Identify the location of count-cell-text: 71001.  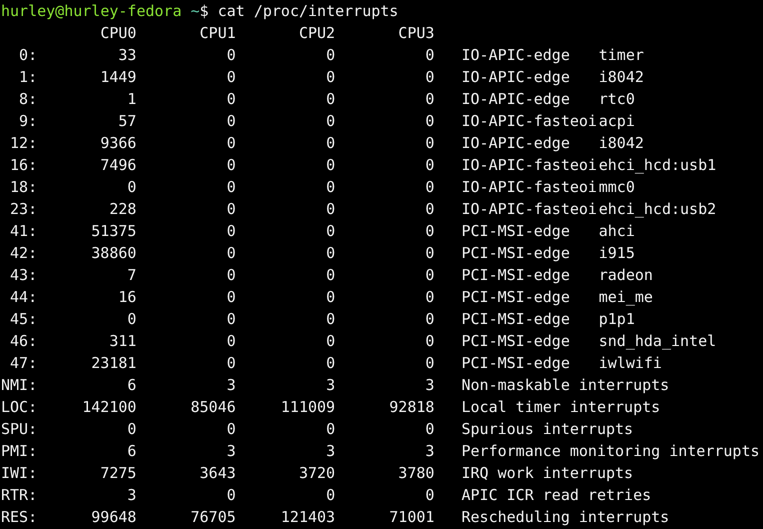
(411, 517).